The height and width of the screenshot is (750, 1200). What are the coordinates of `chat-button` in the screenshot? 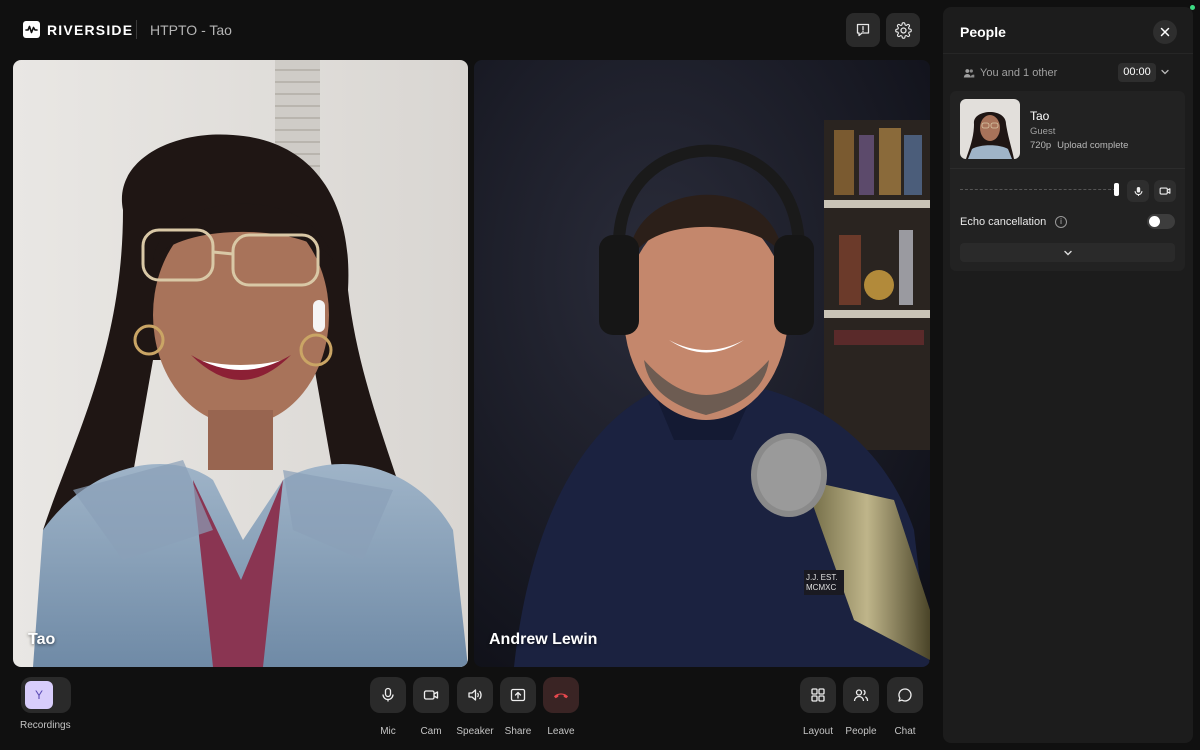 It's located at (905, 695).